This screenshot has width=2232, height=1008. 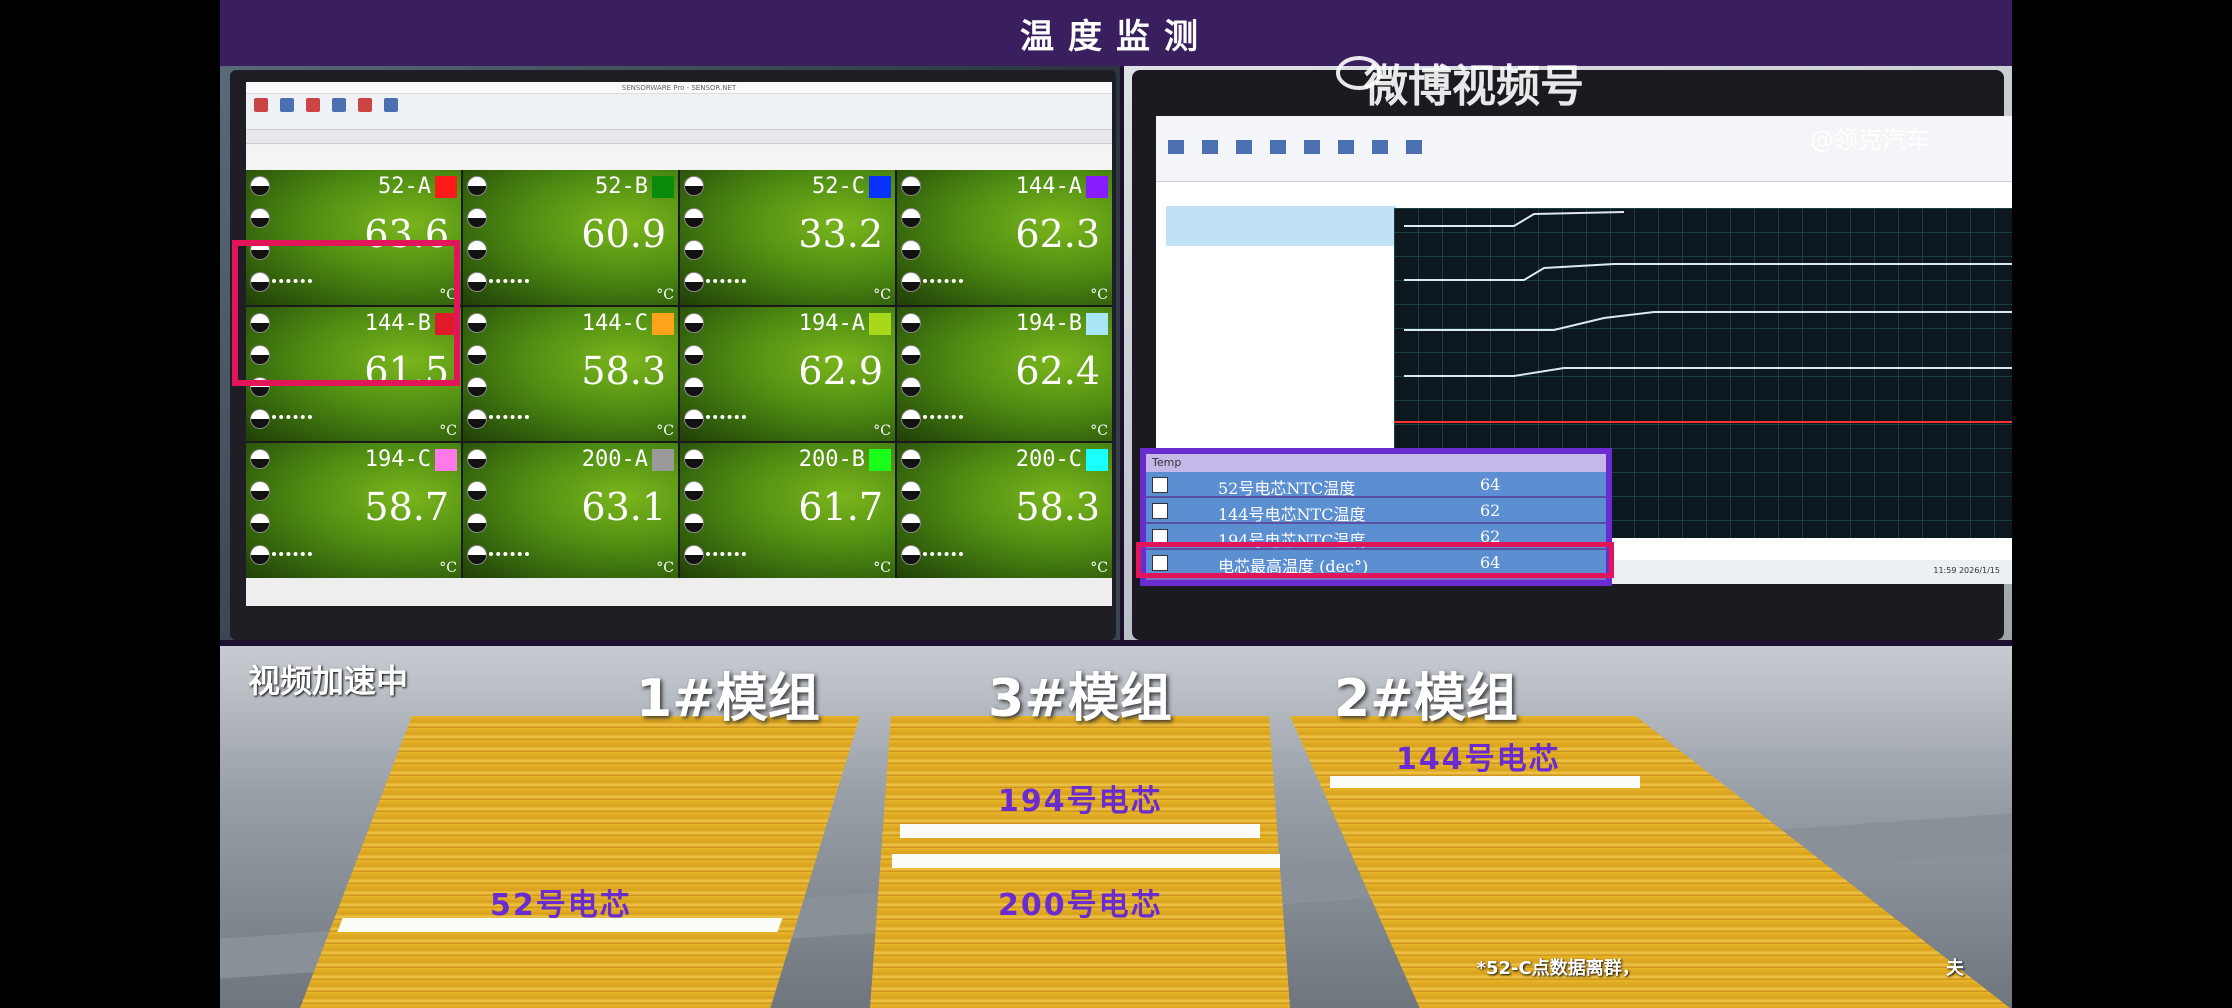 What do you see at coordinates (831, 460) in the screenshot?
I see `channel-name: 200-B` at bounding box center [831, 460].